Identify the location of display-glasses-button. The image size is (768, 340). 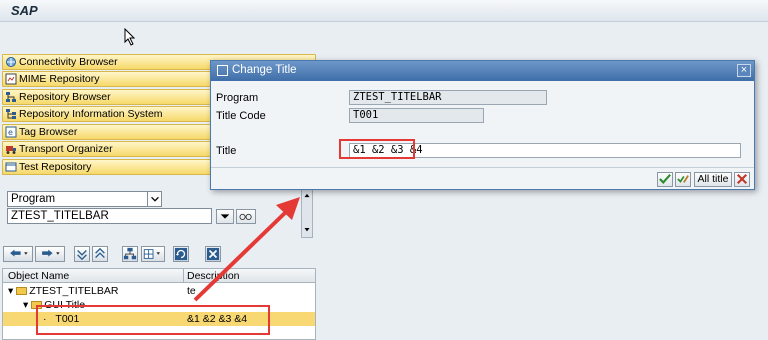
(246, 216).